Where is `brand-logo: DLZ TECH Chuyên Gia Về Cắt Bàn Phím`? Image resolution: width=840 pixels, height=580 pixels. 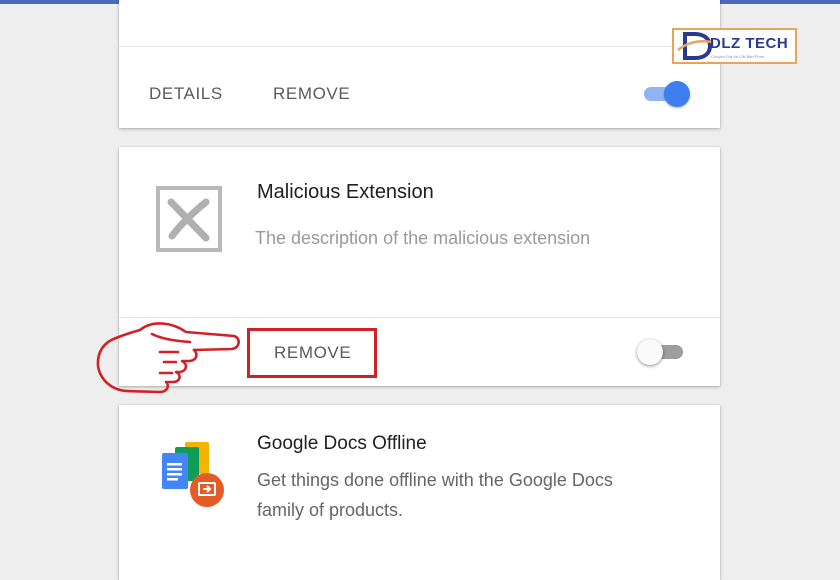
brand-logo: DLZ TECH Chuyên Gia Về Cắt Bàn Phím is located at coordinates (734, 46).